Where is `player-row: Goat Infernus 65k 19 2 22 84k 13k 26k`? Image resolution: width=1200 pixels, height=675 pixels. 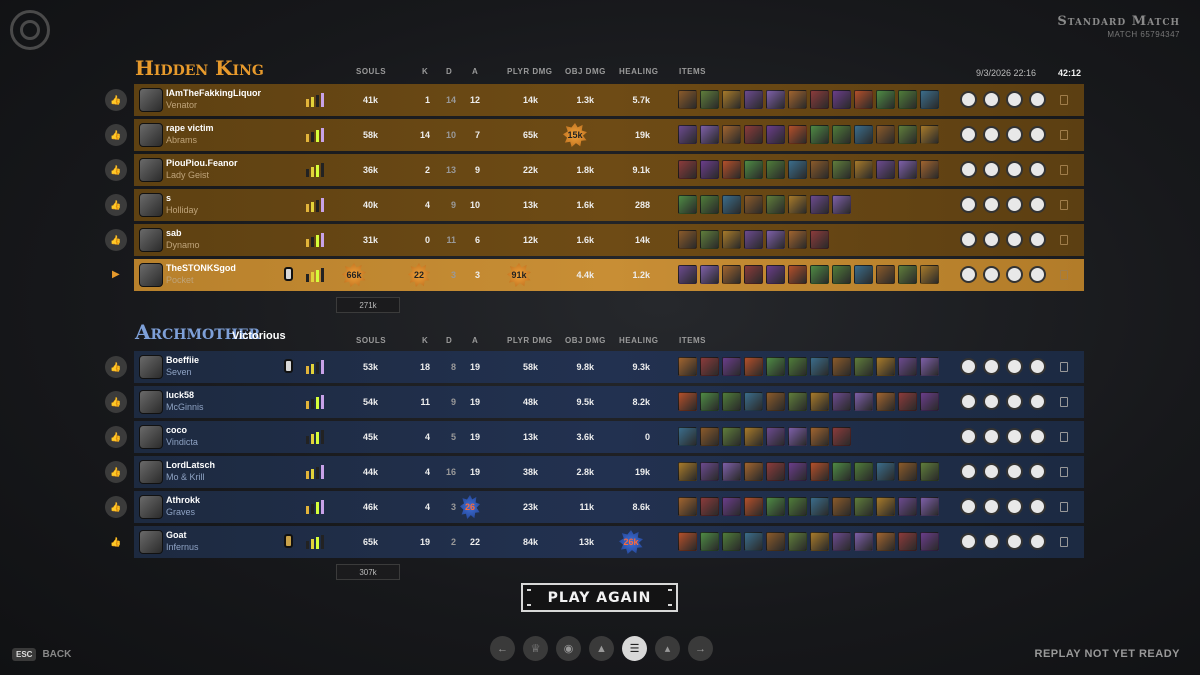 player-row: Goat Infernus 65k 19 2 22 84k 13k 26k is located at coordinates (609, 542).